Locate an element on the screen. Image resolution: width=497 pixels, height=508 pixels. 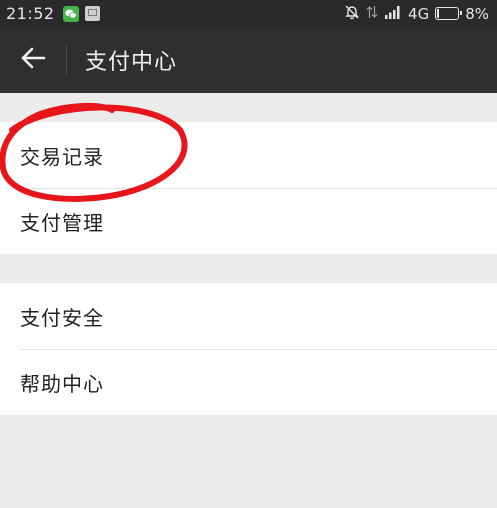
menu-item-transaction-records: 交易记录 is located at coordinates (248, 155).